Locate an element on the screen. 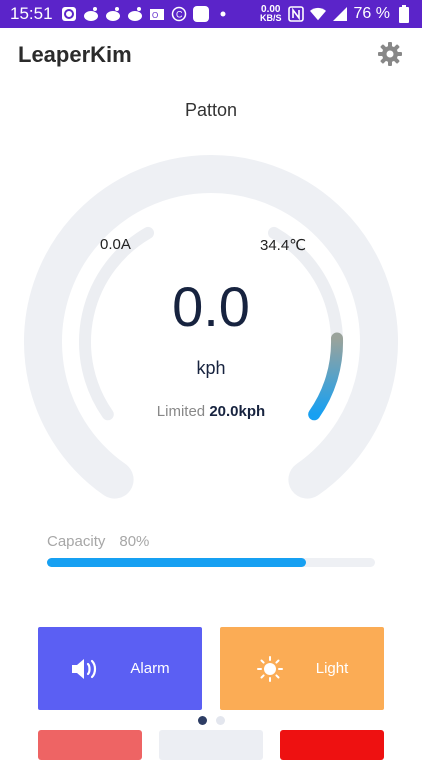 The height and width of the screenshot is (760, 422). page-dot is located at coordinates (220, 720).